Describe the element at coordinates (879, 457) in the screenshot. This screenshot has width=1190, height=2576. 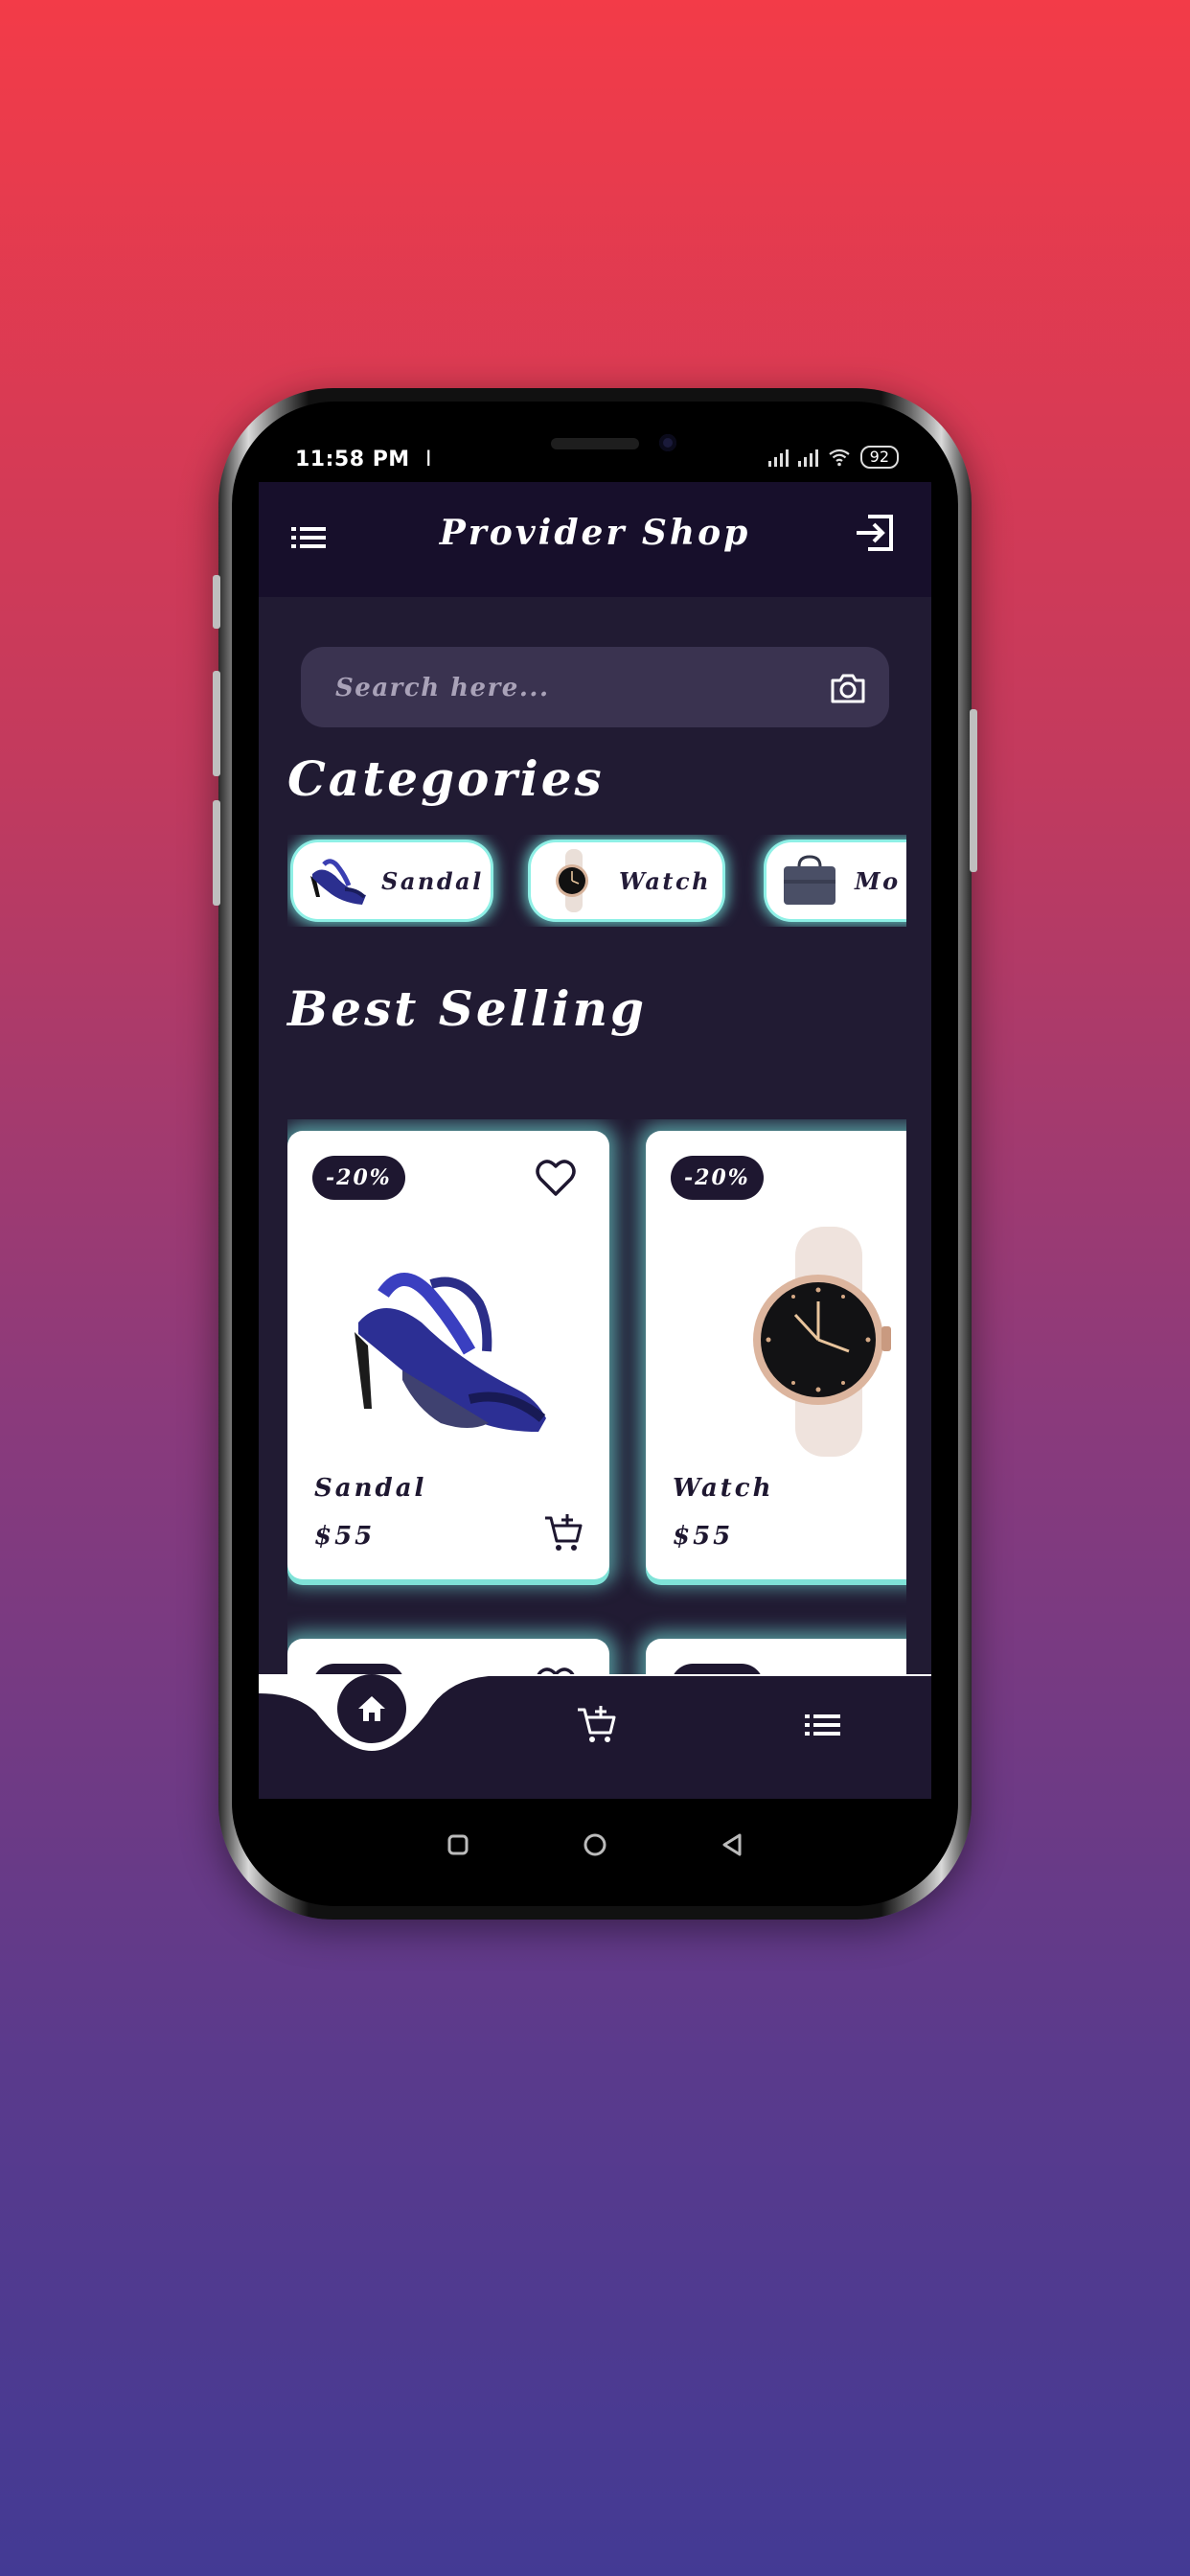
I see `battery-indicator: 92` at that location.